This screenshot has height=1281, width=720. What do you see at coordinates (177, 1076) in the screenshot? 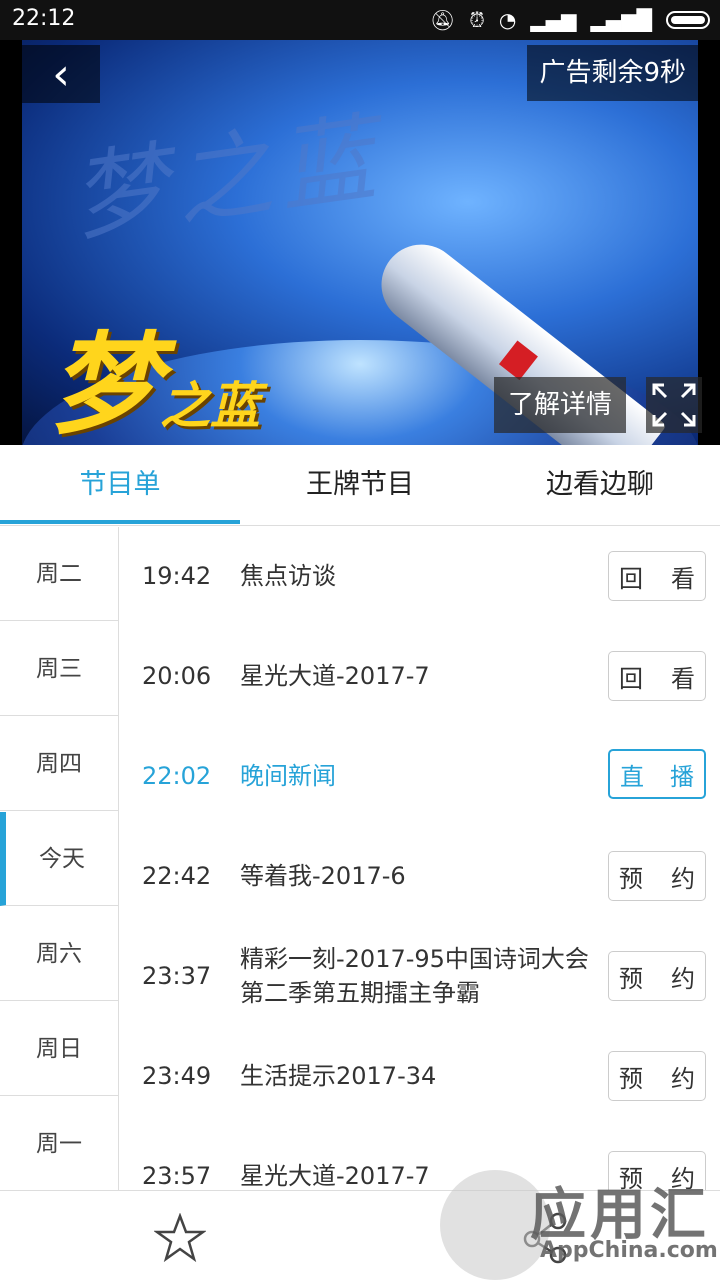
I see `program-time: 23:49` at bounding box center [177, 1076].